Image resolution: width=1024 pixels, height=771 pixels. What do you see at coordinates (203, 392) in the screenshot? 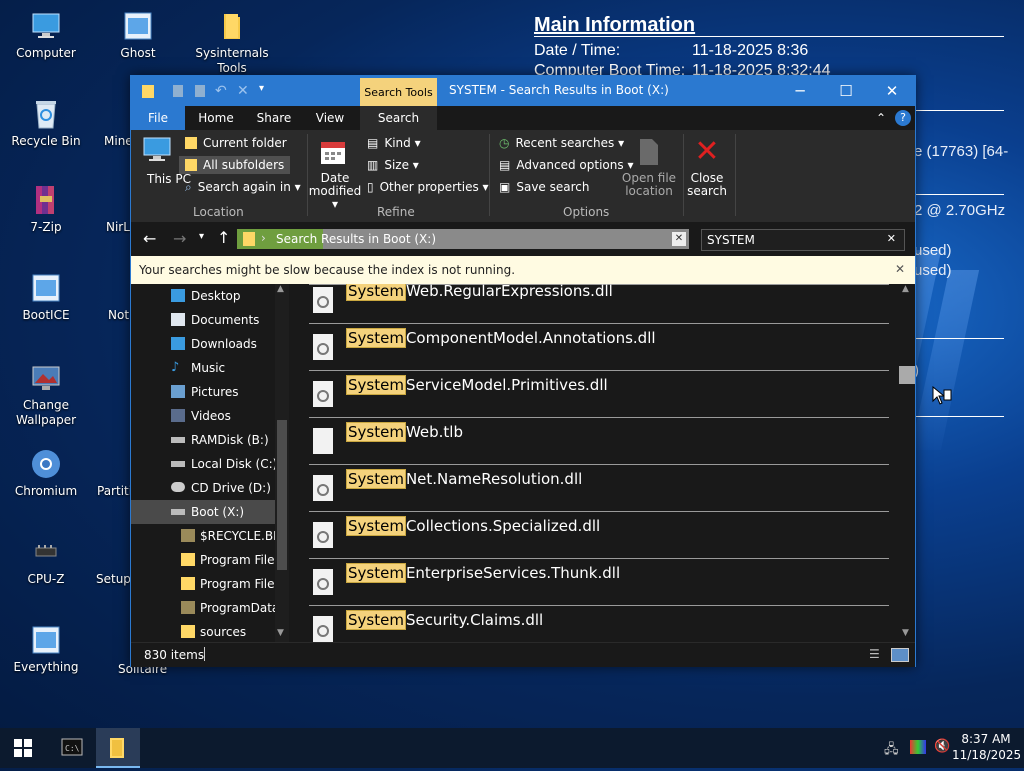
I see `nav-item-pictures: Pictures` at bounding box center [203, 392].